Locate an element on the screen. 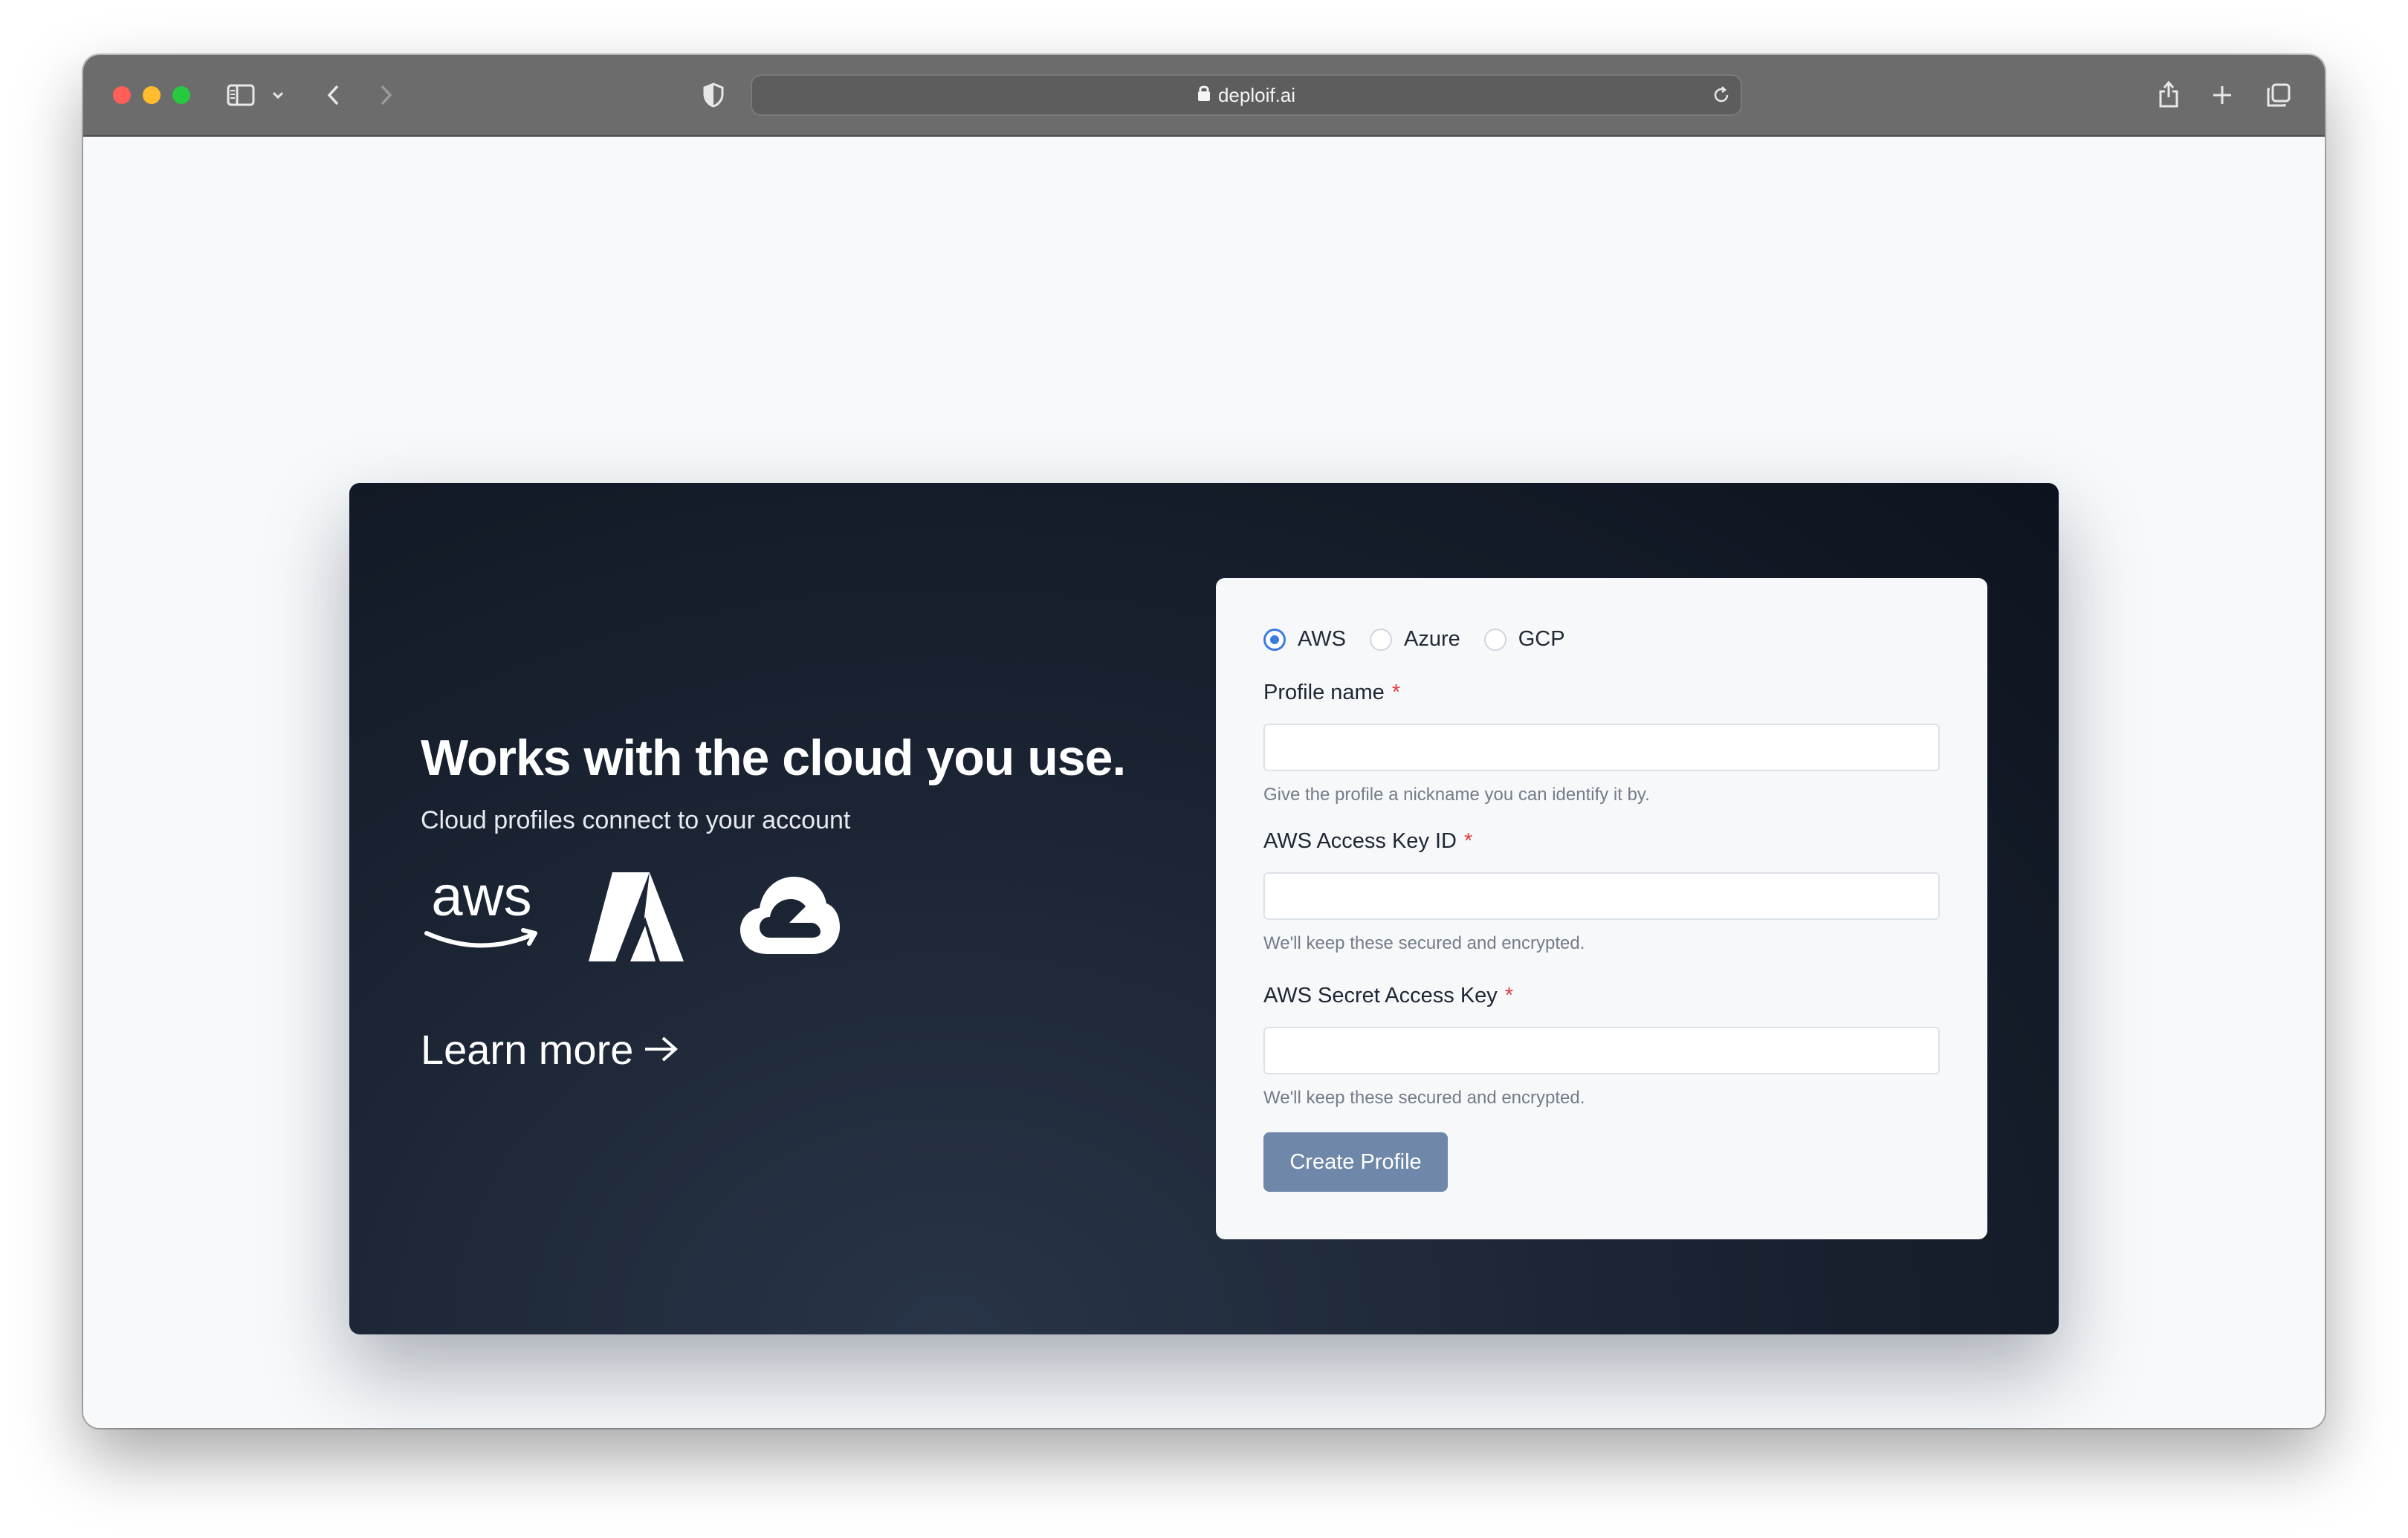 Image resolution: width=2408 pixels, height=1538 pixels. access-key-id-label: AWS Access Key ID * is located at coordinates (1368, 841).